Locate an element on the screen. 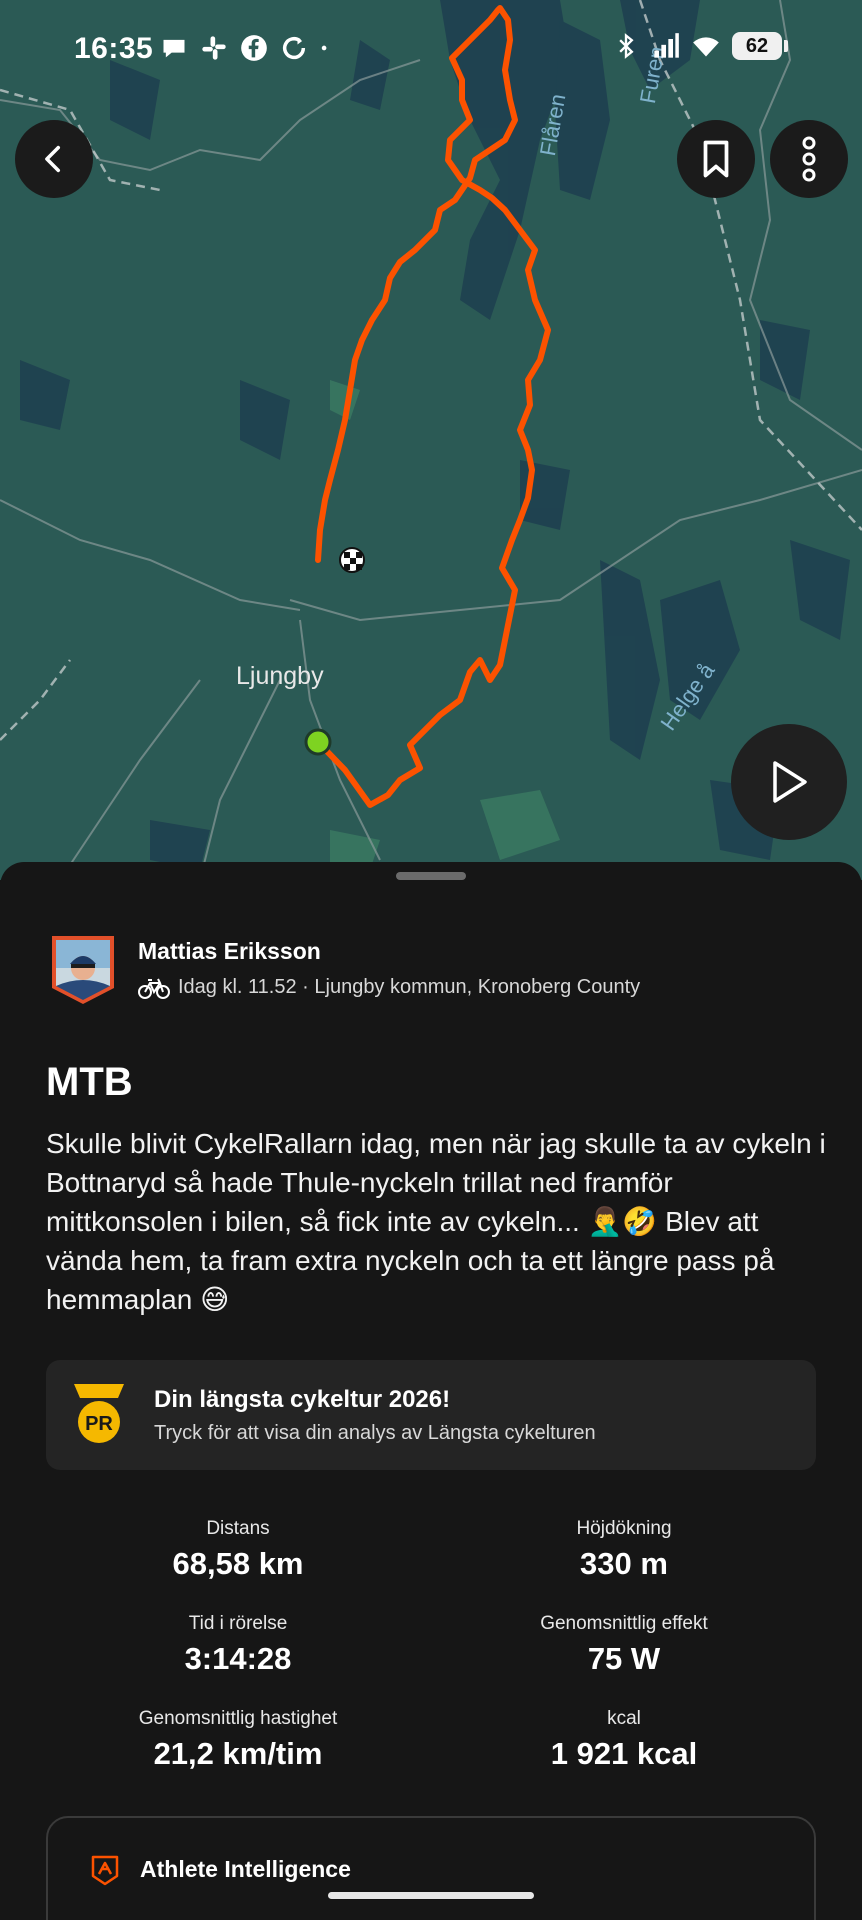  bluetooth-icon is located at coordinates (626, 46).